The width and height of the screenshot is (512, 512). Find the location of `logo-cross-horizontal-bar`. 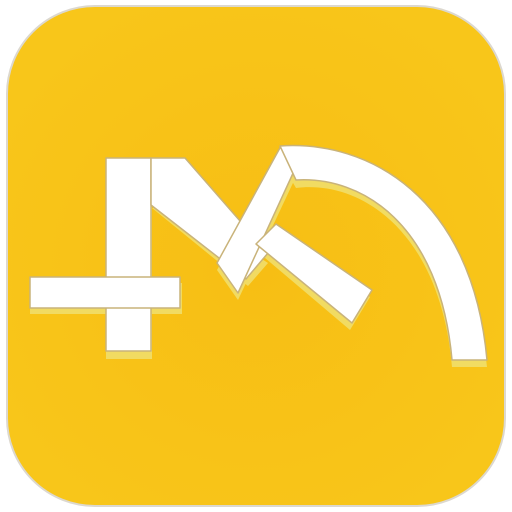

logo-cross-horizontal-bar is located at coordinates (105, 292).